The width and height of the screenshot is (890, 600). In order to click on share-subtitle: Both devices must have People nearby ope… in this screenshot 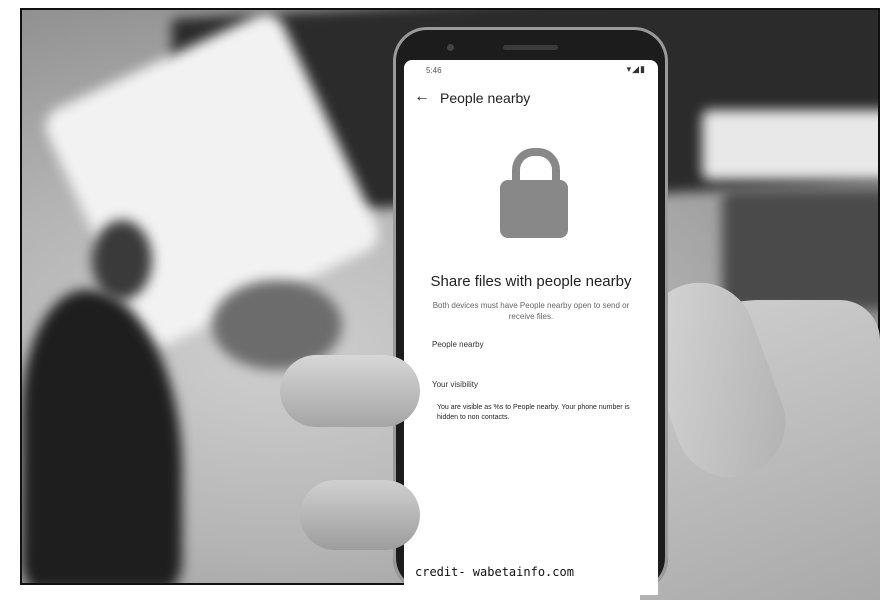, I will do `click(531, 311)`.